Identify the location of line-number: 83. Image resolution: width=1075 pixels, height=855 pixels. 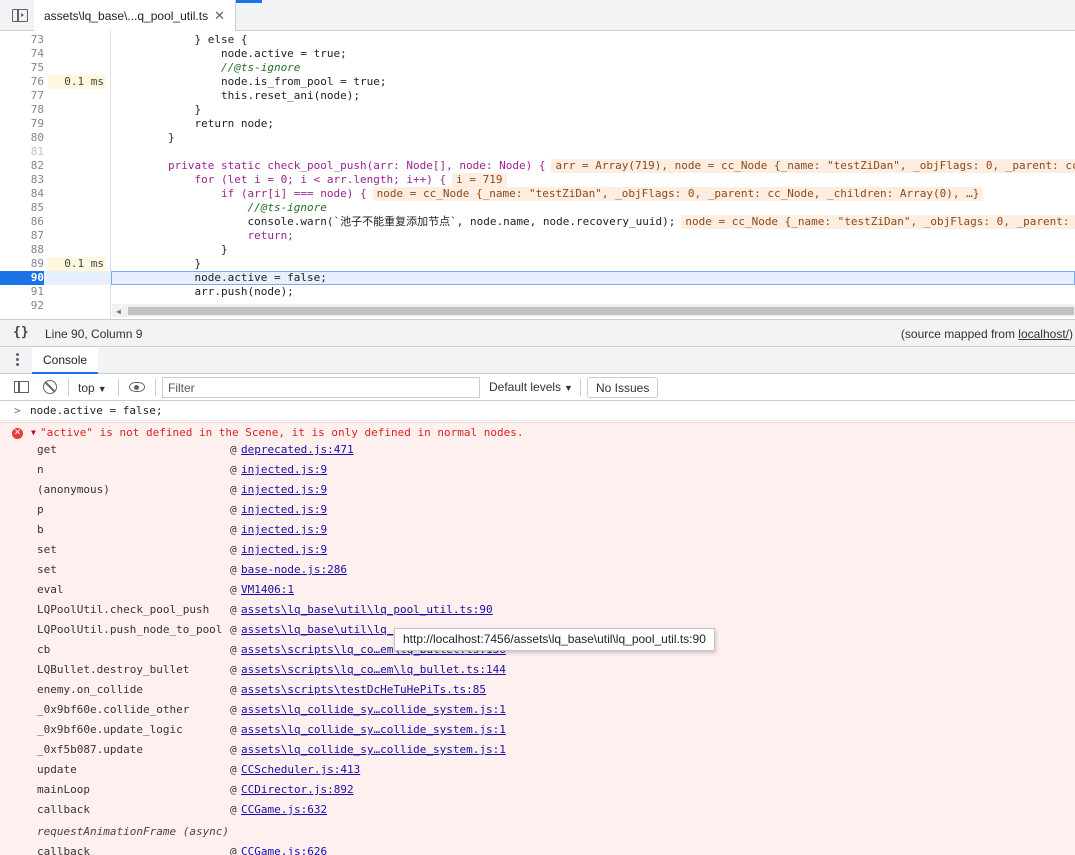
(22, 180).